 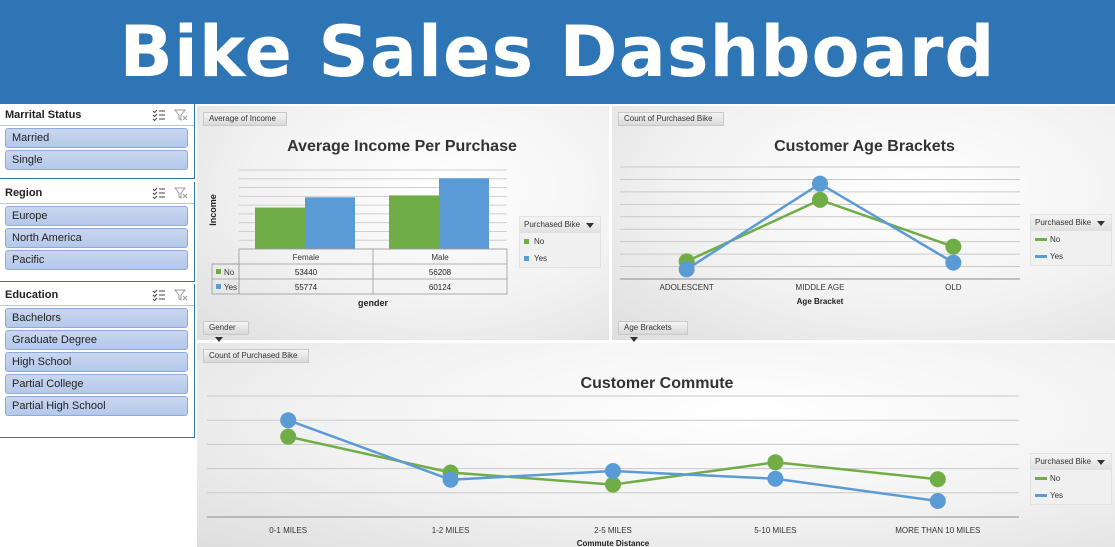 I want to click on slicer-item-single: Single, so click(x=96, y=160).